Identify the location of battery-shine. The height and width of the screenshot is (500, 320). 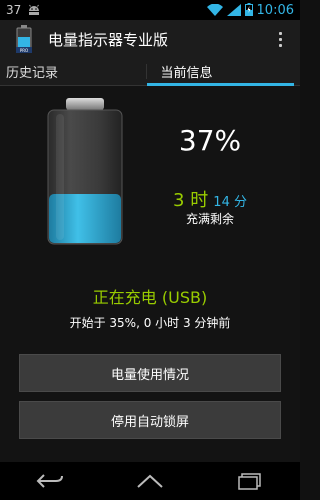
(60, 177).